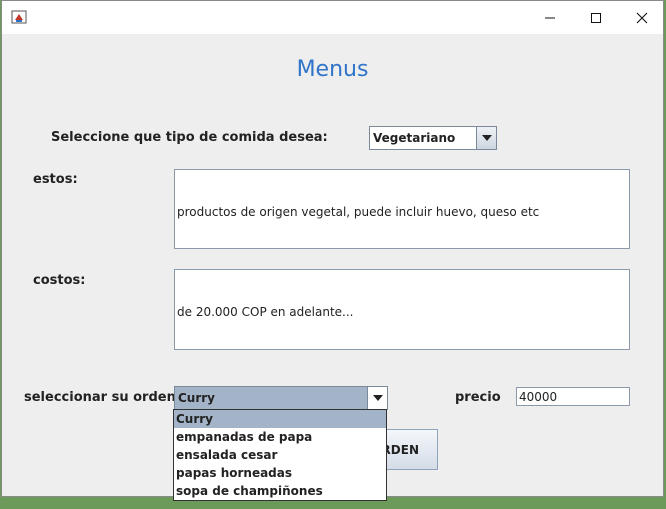  What do you see at coordinates (197, 398) in the screenshot?
I see `order-value: Curry` at bounding box center [197, 398].